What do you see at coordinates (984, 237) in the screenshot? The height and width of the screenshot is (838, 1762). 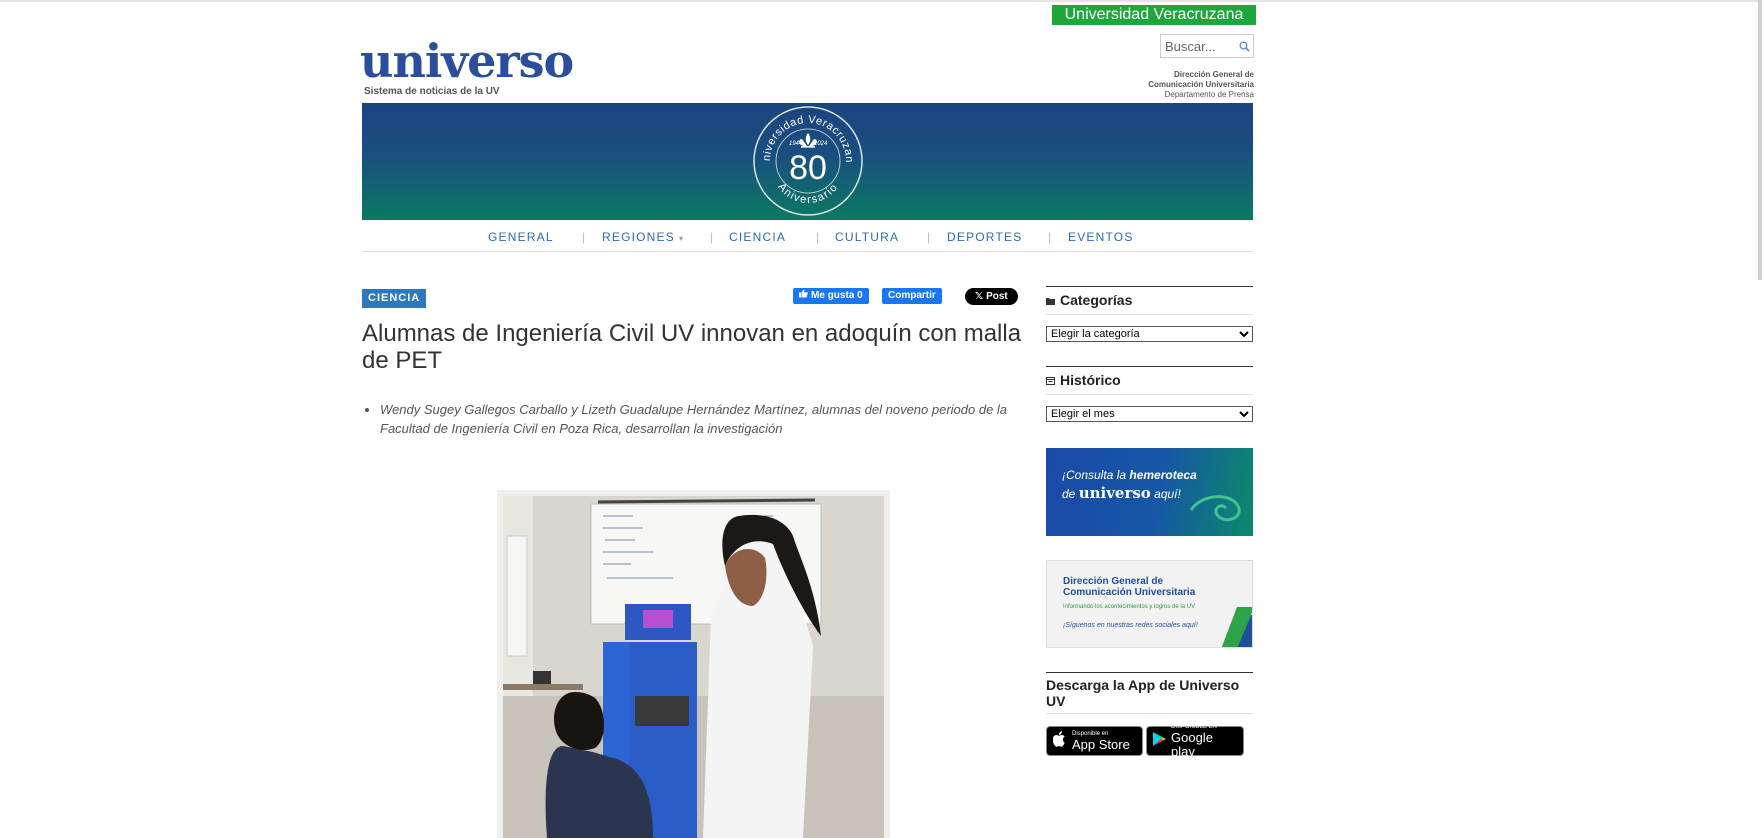 I see `nav-deportes: DEPORTES` at bounding box center [984, 237].